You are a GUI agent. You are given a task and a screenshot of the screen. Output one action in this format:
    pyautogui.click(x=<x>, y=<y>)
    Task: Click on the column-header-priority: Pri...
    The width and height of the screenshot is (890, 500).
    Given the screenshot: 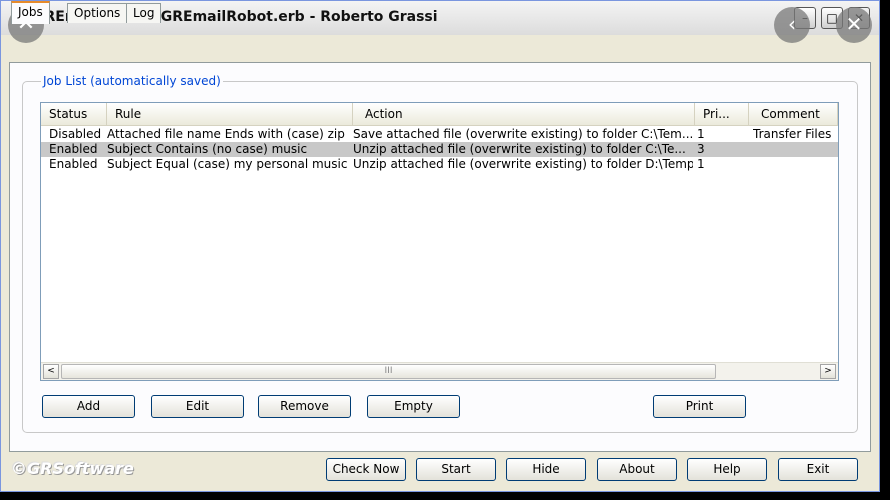 What is the action you would take?
    pyautogui.click(x=722, y=114)
    